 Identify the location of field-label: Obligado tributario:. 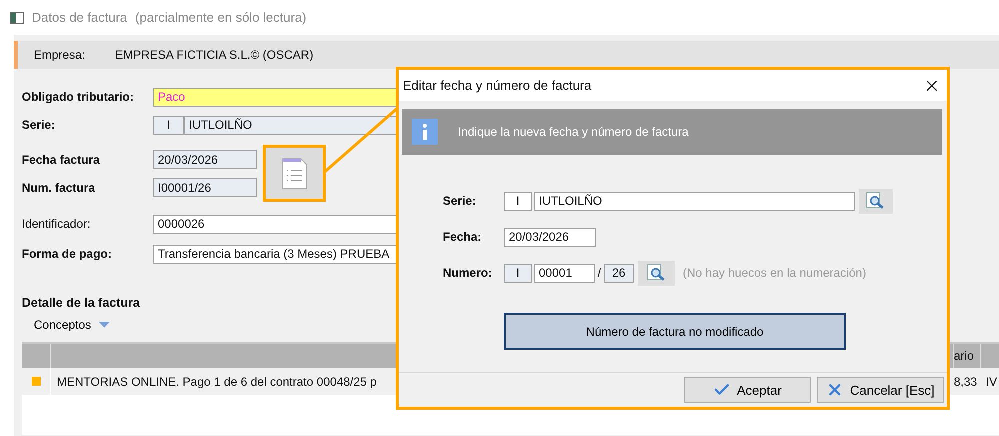
(78, 97).